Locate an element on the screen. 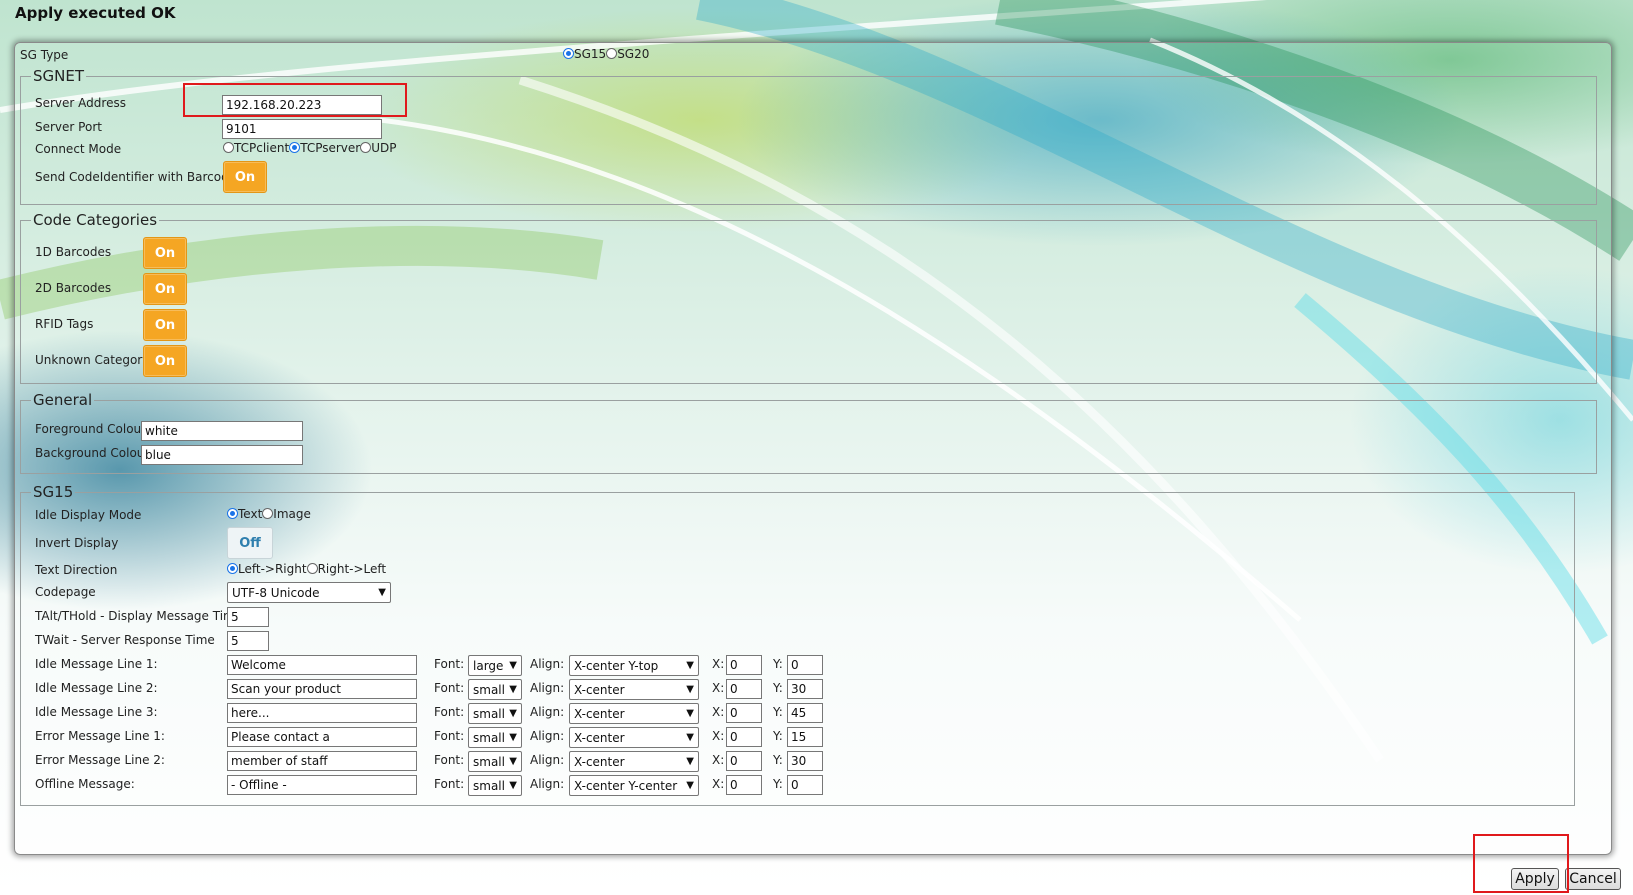 The image size is (1633, 895). twait-input is located at coordinates (248, 641).